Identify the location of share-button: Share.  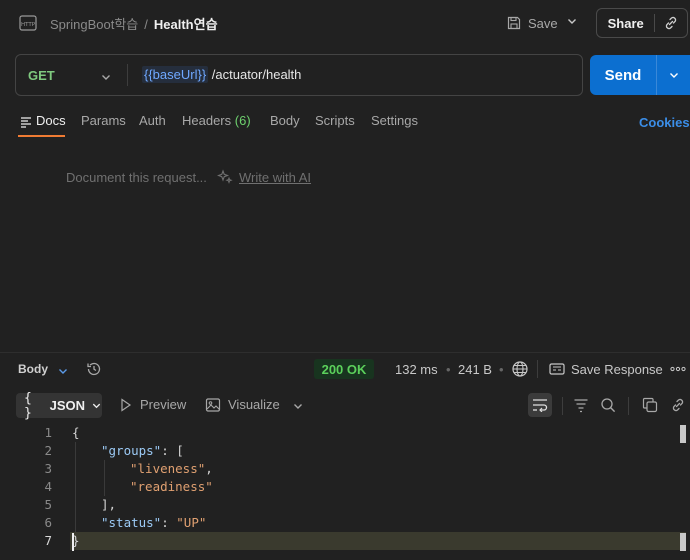
(625, 23).